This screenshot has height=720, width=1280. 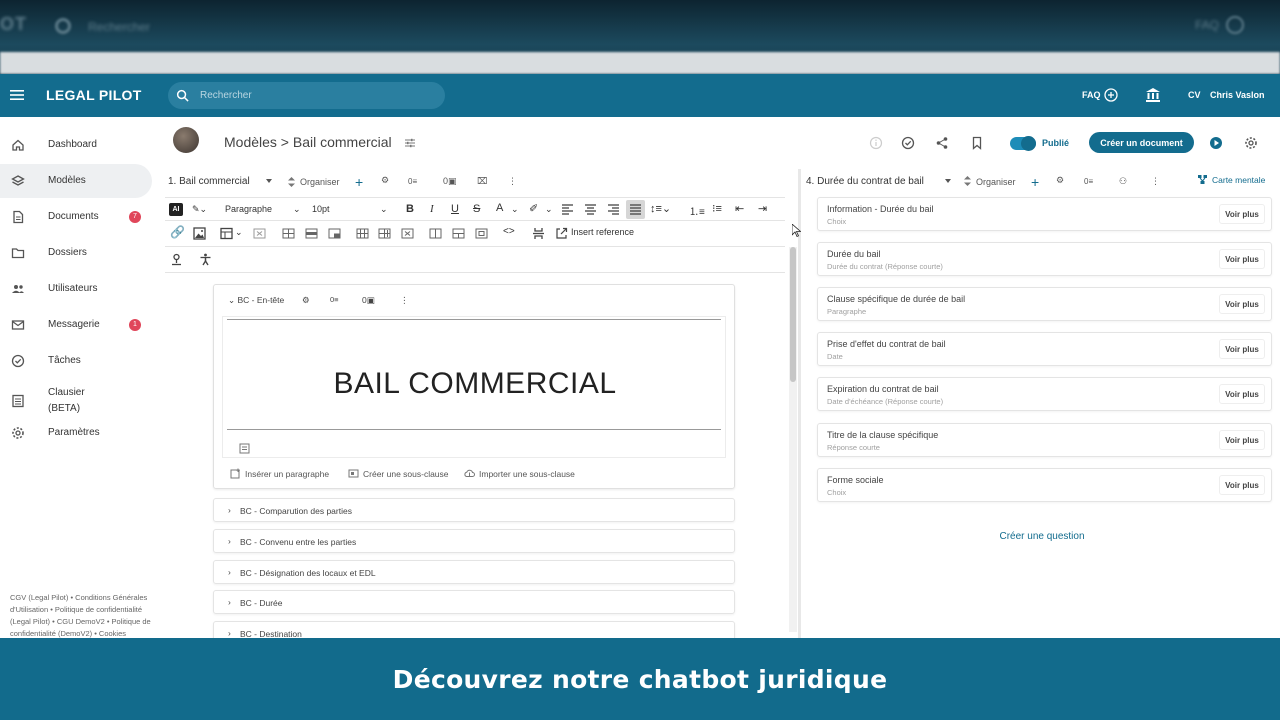 What do you see at coordinates (793, 314) in the screenshot?
I see `scrollbar-thumb` at bounding box center [793, 314].